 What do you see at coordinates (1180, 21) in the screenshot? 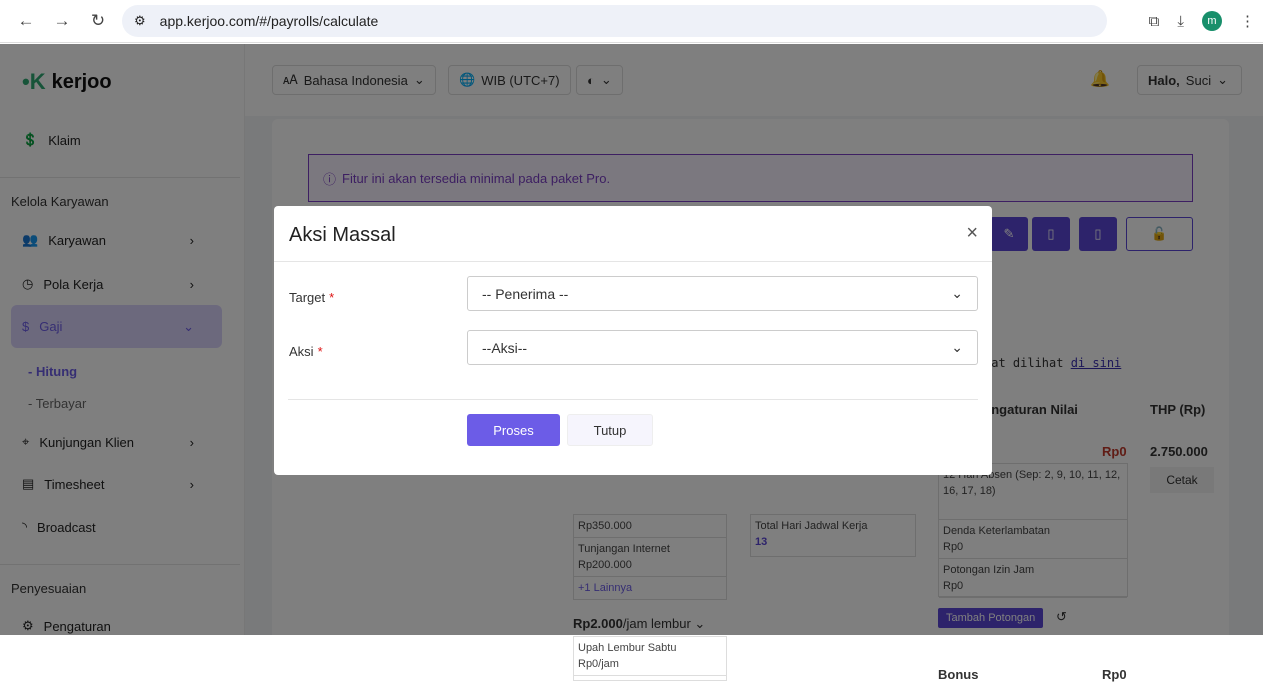
I see `download-icon: ⤓` at bounding box center [1180, 21].